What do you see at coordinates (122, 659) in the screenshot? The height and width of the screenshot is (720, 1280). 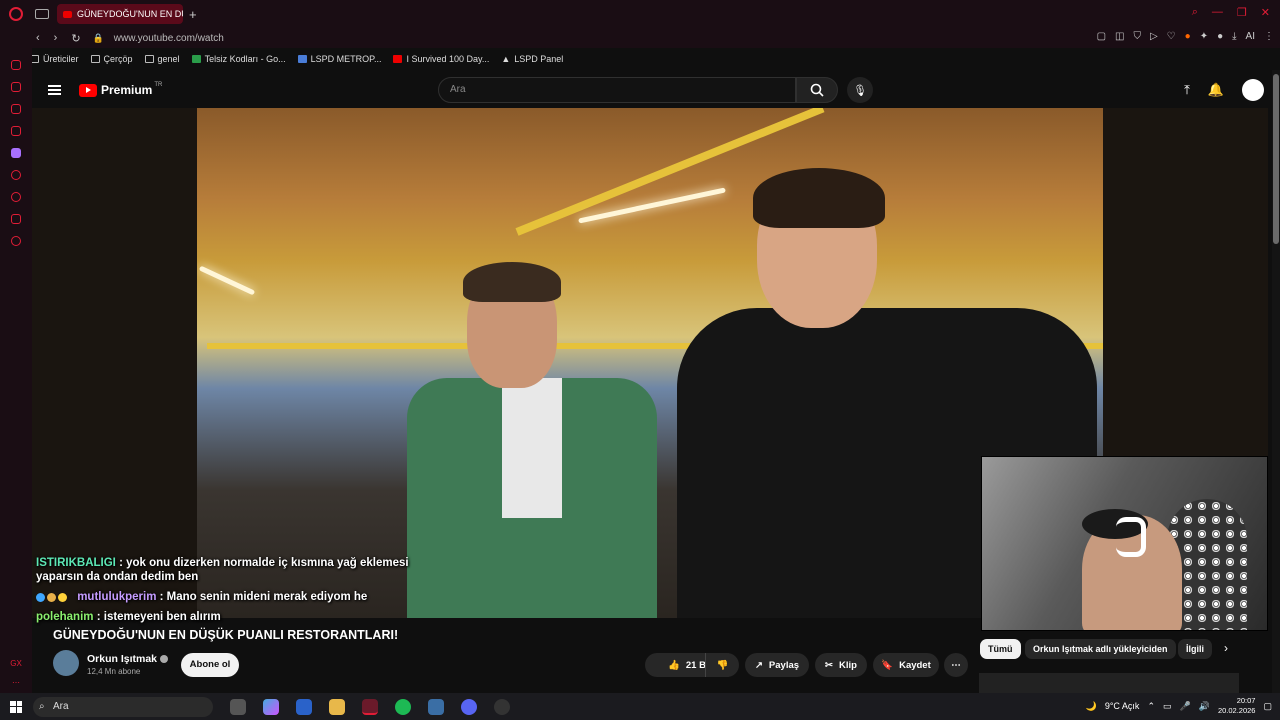 I see `channel-name: Orkun Işıtmak` at bounding box center [122, 659].